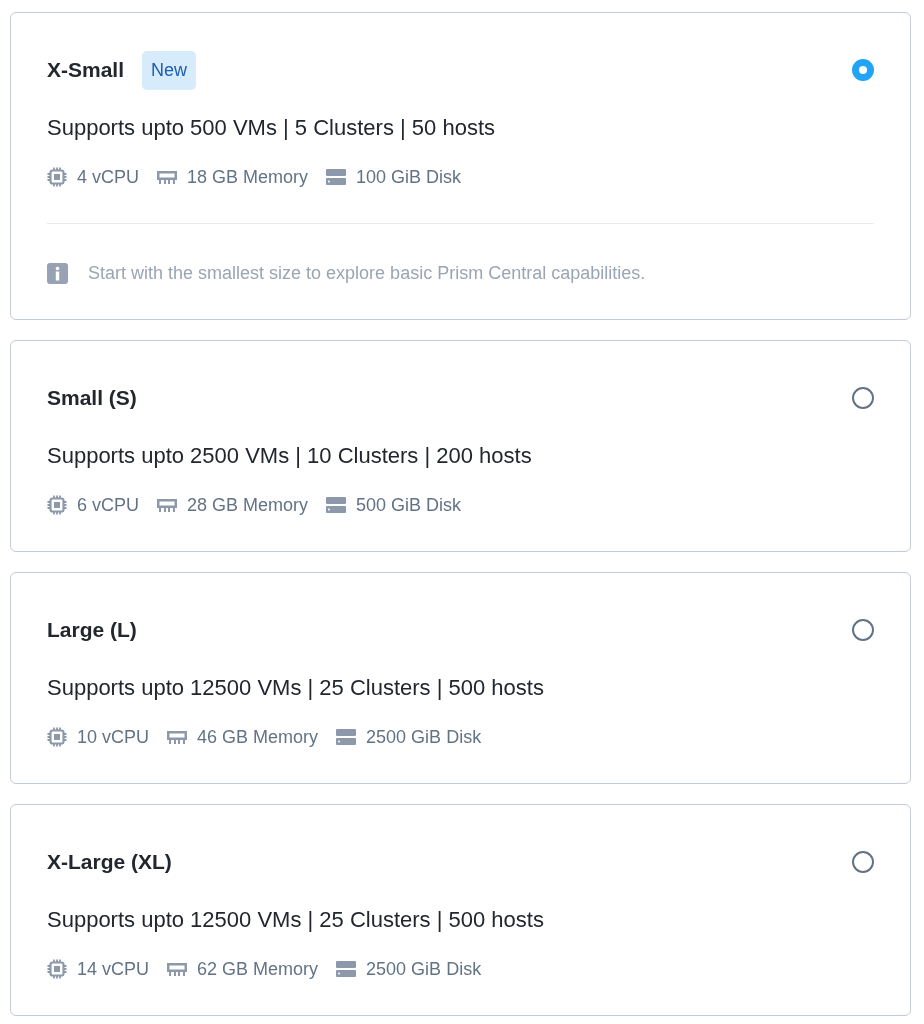 This screenshot has width=924, height=1024. What do you see at coordinates (108, 177) in the screenshot?
I see `spec-text: 4 vCPU` at bounding box center [108, 177].